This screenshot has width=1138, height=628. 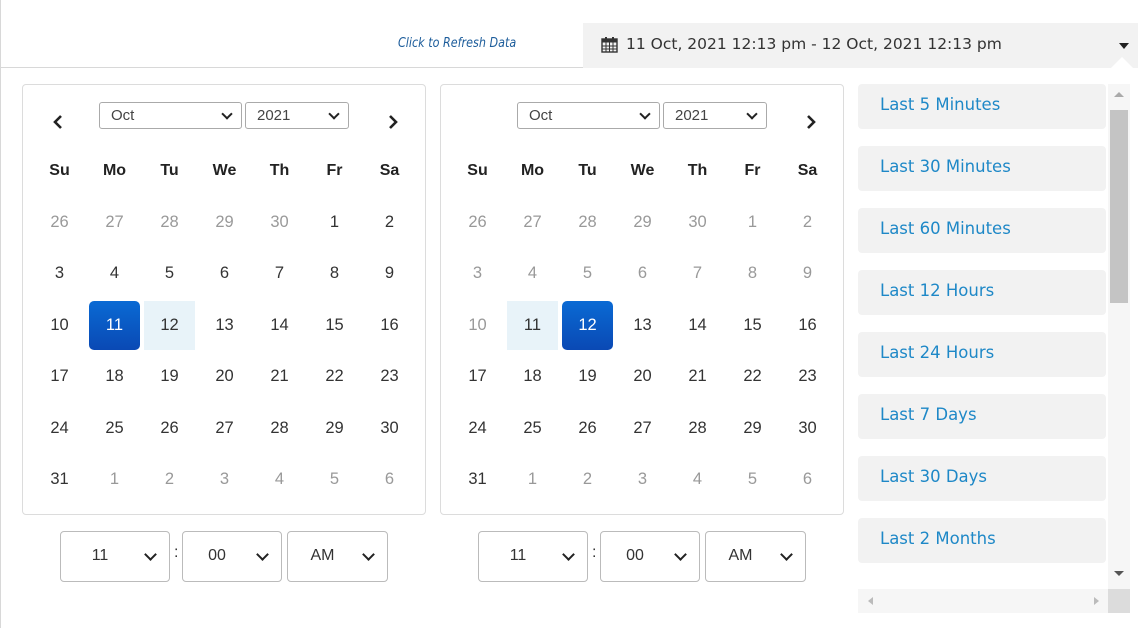 What do you see at coordinates (1119, 206) in the screenshot?
I see `vertical-scrollbar-thumb` at bounding box center [1119, 206].